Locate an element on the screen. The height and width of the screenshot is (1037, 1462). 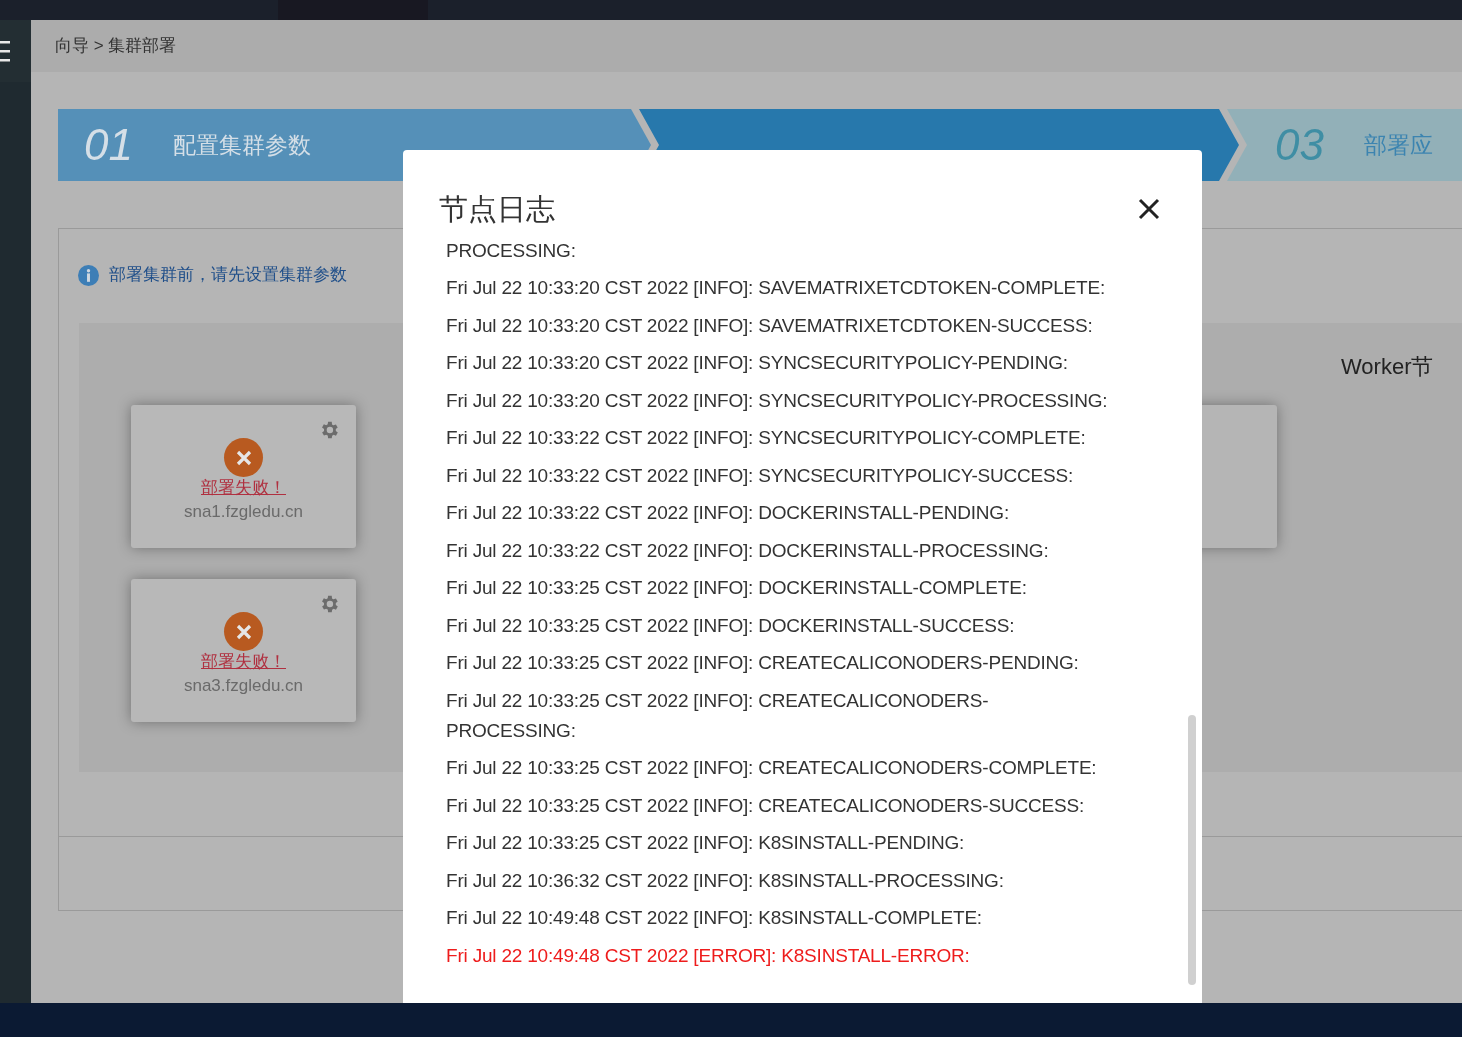
log-line: Fri Jul 22 10:33:20 CST 2022 [INFO]: SAVEMATRIXETCDTOKEN-SUCCESS: is located at coordinates (770, 325).